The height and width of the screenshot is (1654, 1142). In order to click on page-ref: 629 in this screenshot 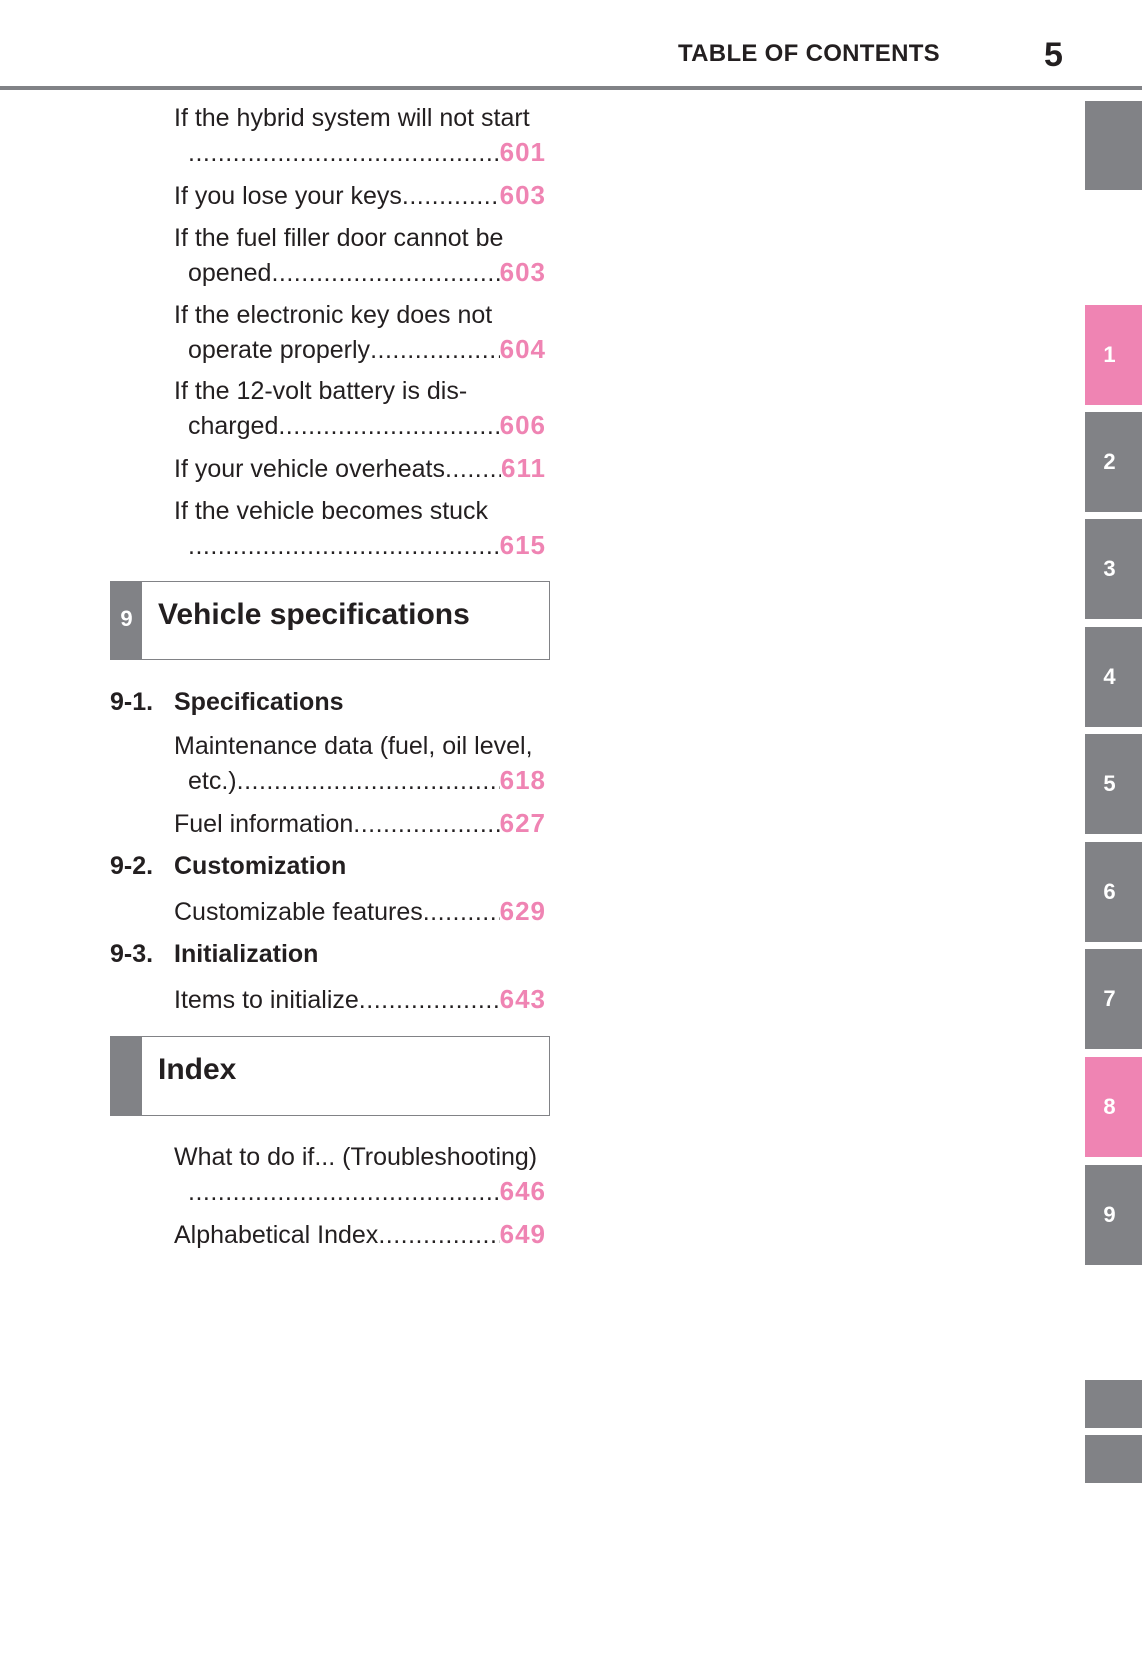, I will do `click(523, 911)`.